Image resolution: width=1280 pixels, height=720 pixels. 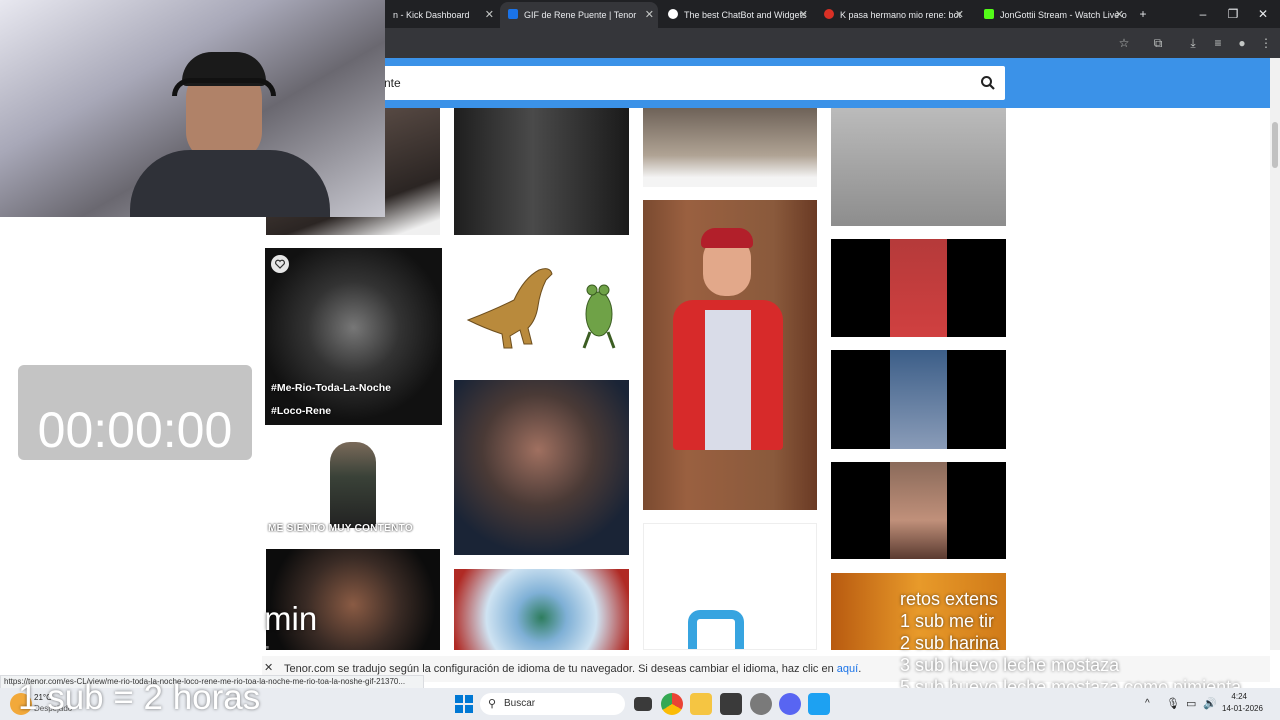 What do you see at coordinates (989, 14) in the screenshot?
I see `kick-icon` at bounding box center [989, 14].